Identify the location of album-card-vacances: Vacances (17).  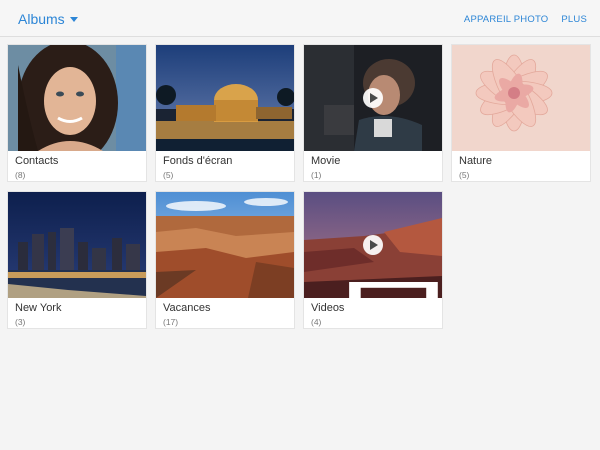
(225, 260).